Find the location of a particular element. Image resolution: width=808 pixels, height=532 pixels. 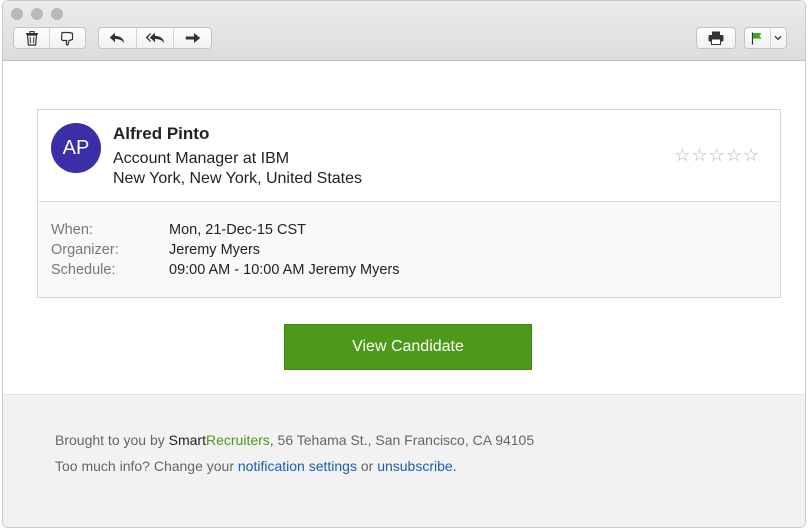

or-text: or is located at coordinates (367, 466).